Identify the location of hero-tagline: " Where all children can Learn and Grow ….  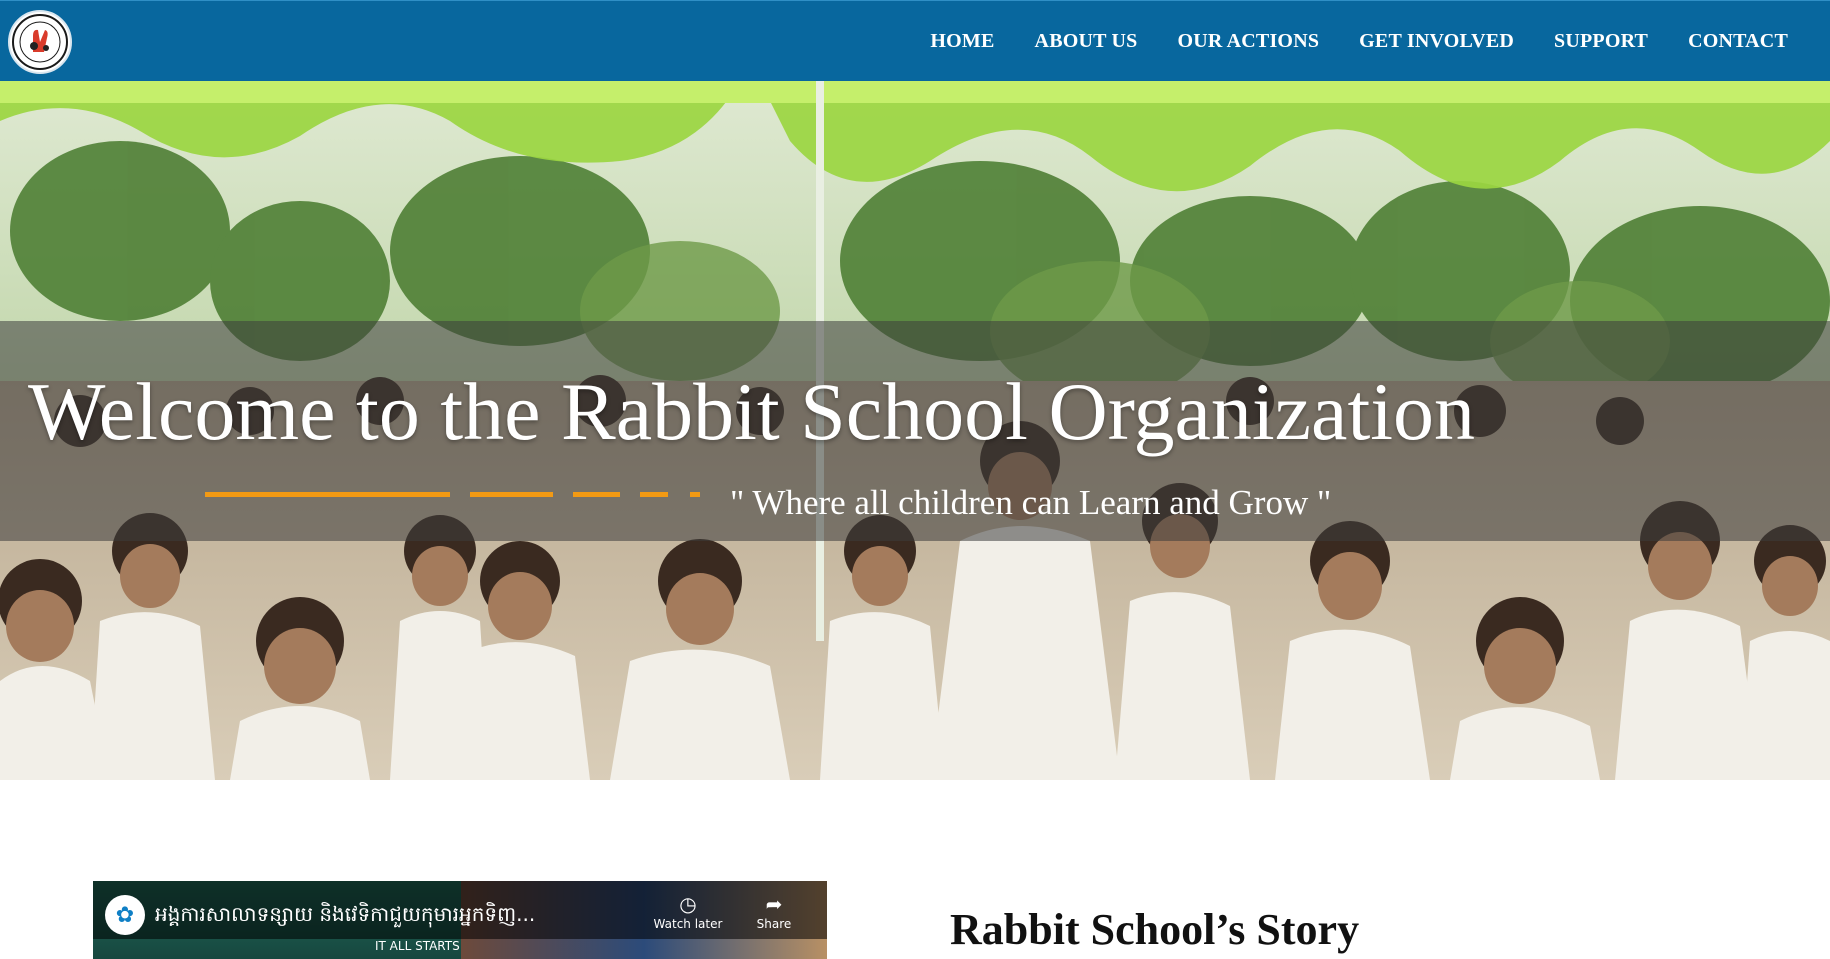
(1031, 502).